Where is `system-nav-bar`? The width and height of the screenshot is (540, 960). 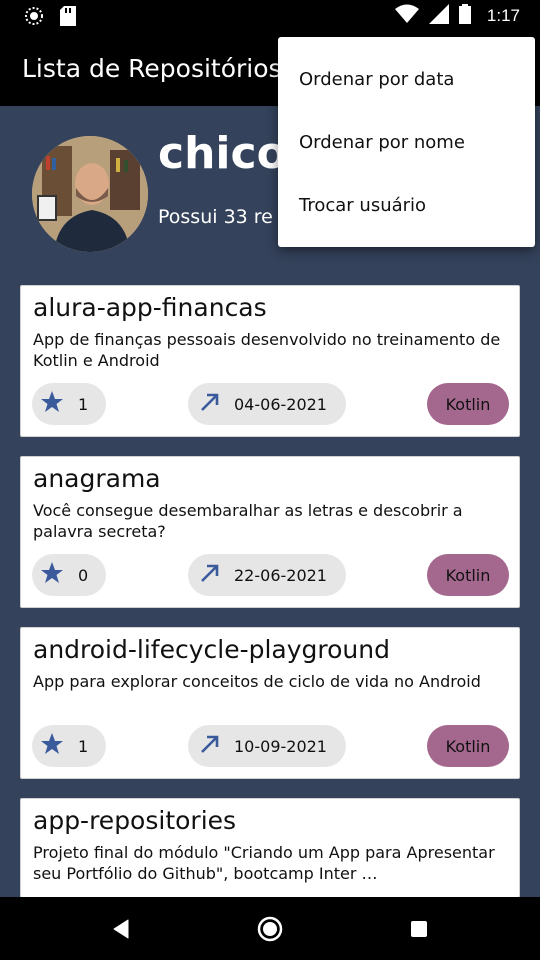 system-nav-bar is located at coordinates (270, 928).